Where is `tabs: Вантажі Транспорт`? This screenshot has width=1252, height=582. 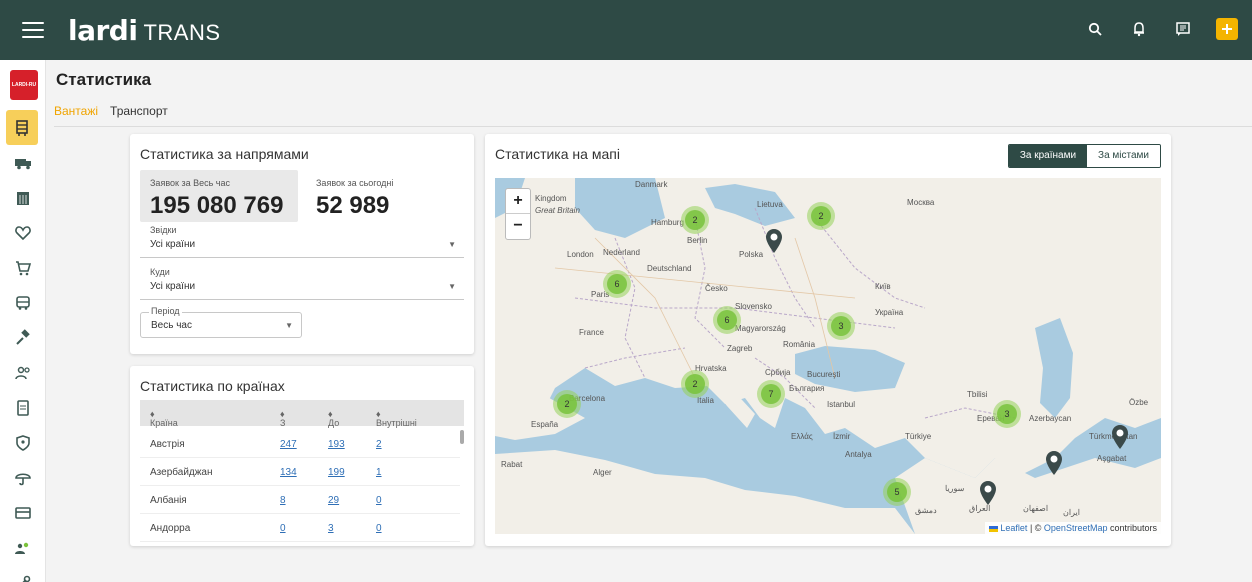 tabs: Вантажі Транспорт is located at coordinates (111, 114).